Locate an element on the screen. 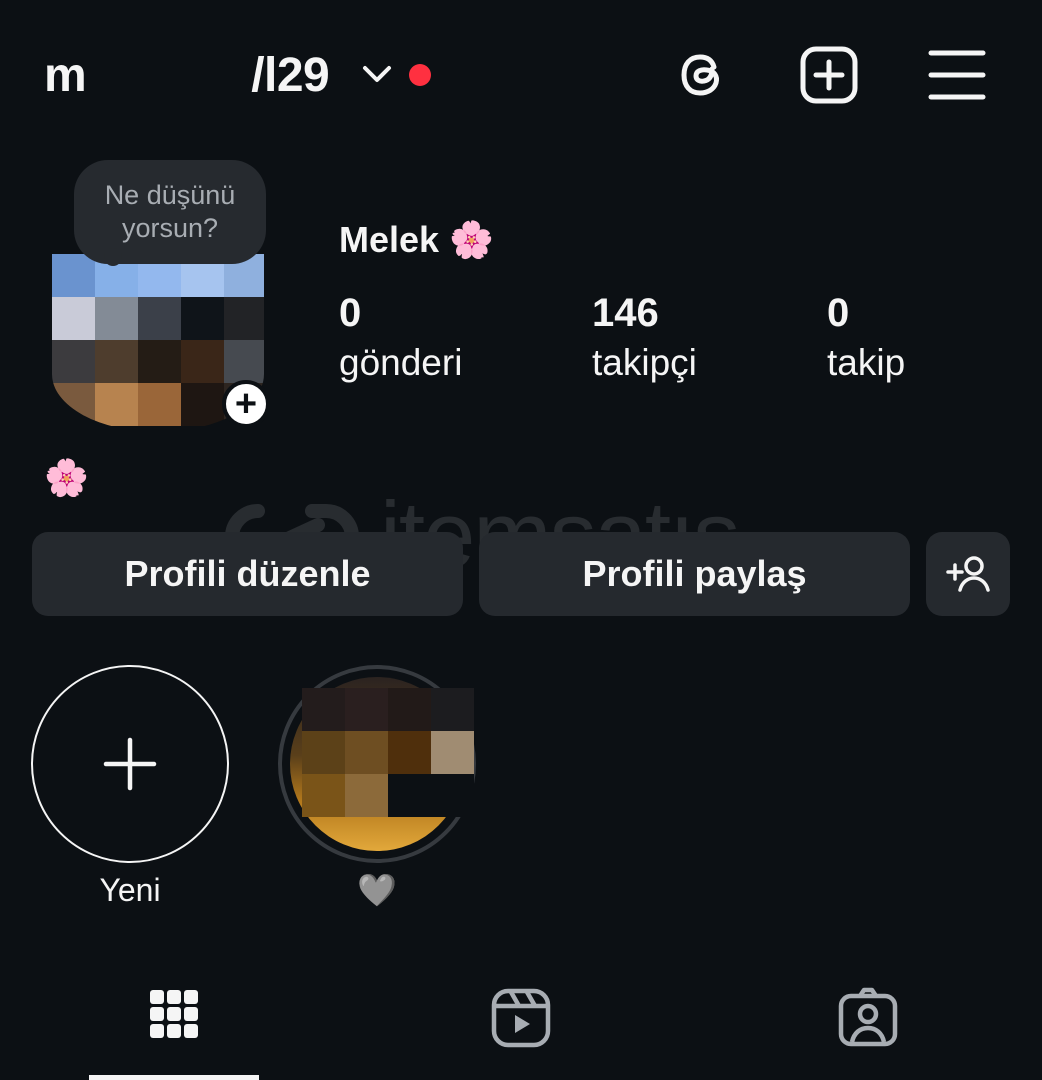 This screenshot has height=1080, width=1042. edit-profile-button: Profili düzenle is located at coordinates (247, 574).